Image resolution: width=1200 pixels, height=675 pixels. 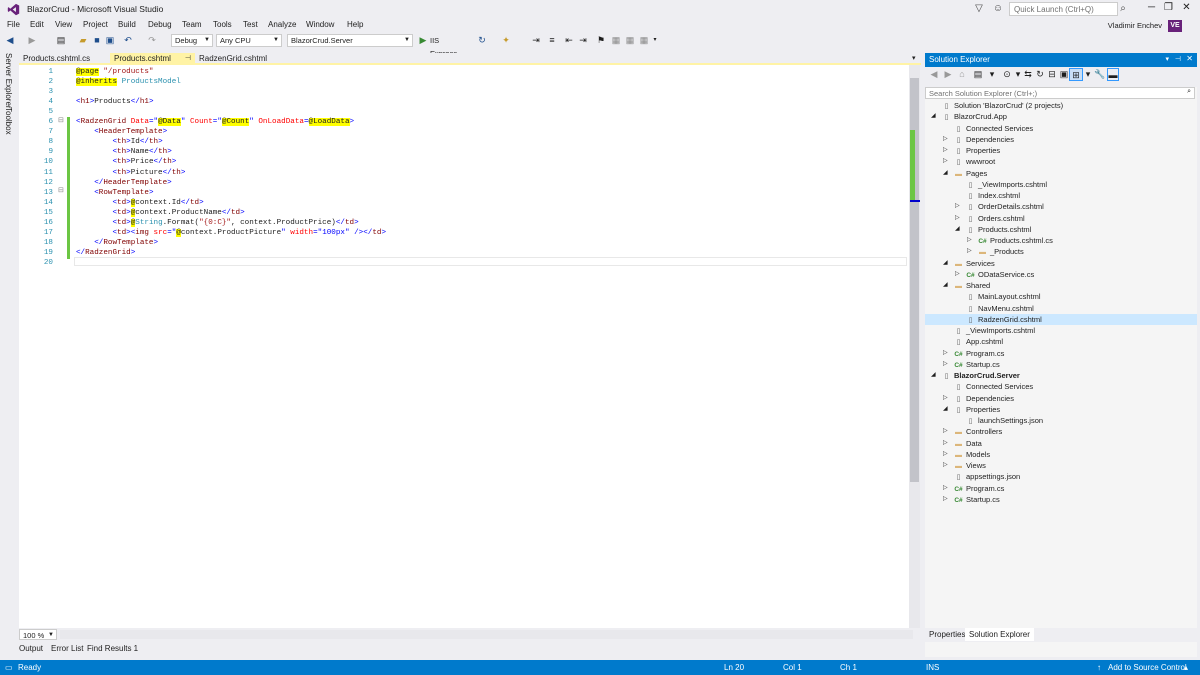 I want to click on menu-edit: Edit, so click(x=37, y=24).